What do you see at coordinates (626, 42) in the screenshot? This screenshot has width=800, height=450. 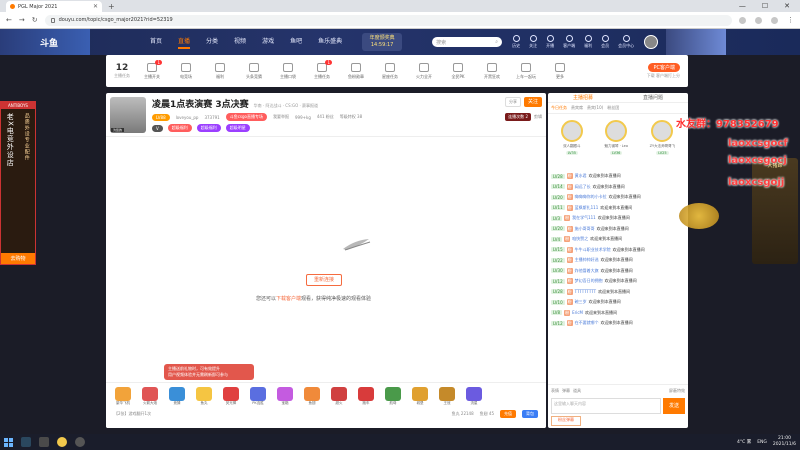 I see `header-icon-item: 会员中心` at bounding box center [626, 42].